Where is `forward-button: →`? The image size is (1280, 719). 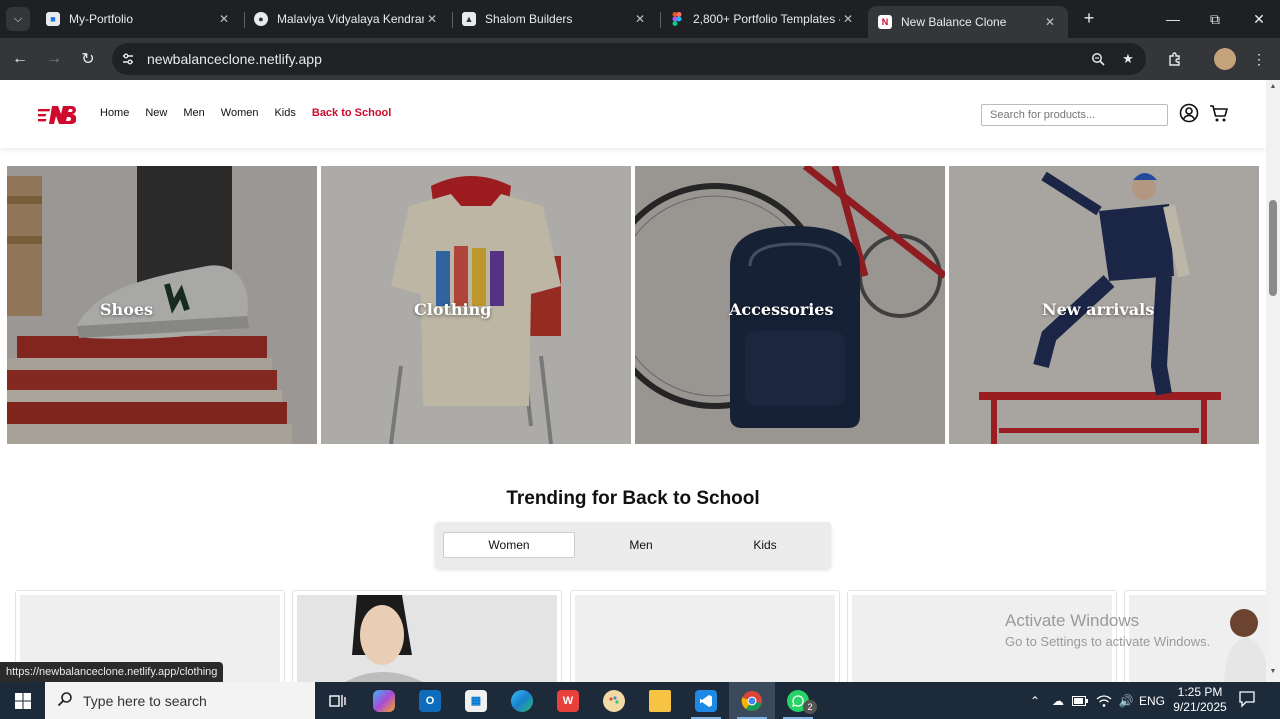 forward-button: → is located at coordinates (54, 59).